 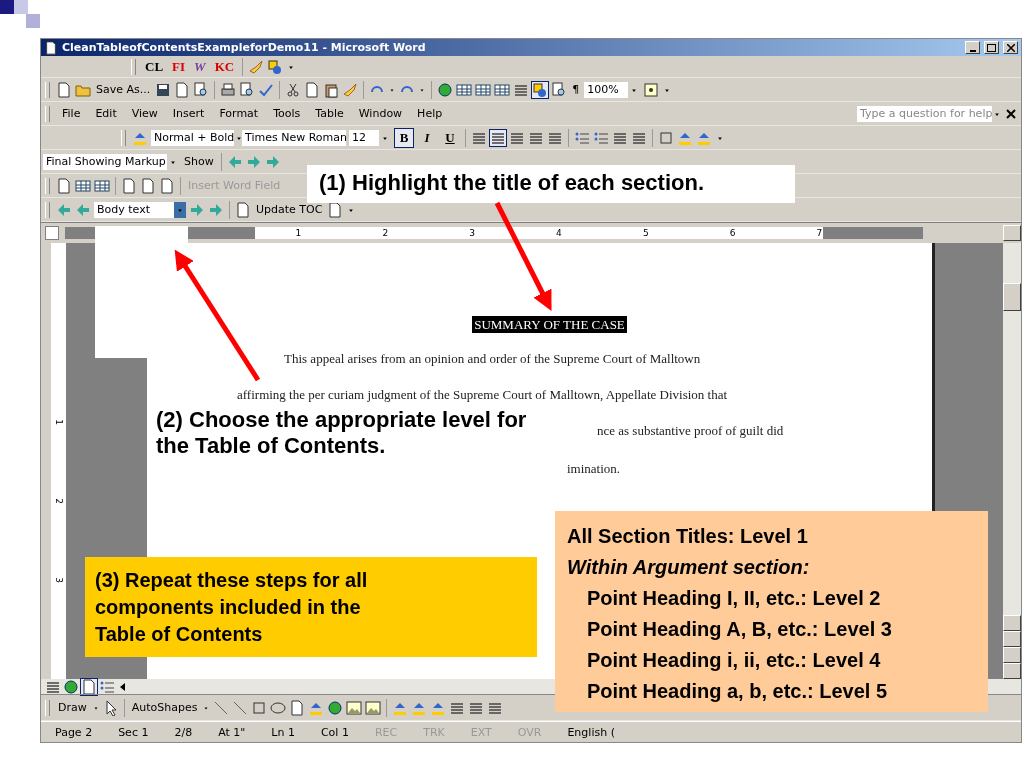 What do you see at coordinates (386, 732) in the screenshot?
I see `status-field: REC` at bounding box center [386, 732].